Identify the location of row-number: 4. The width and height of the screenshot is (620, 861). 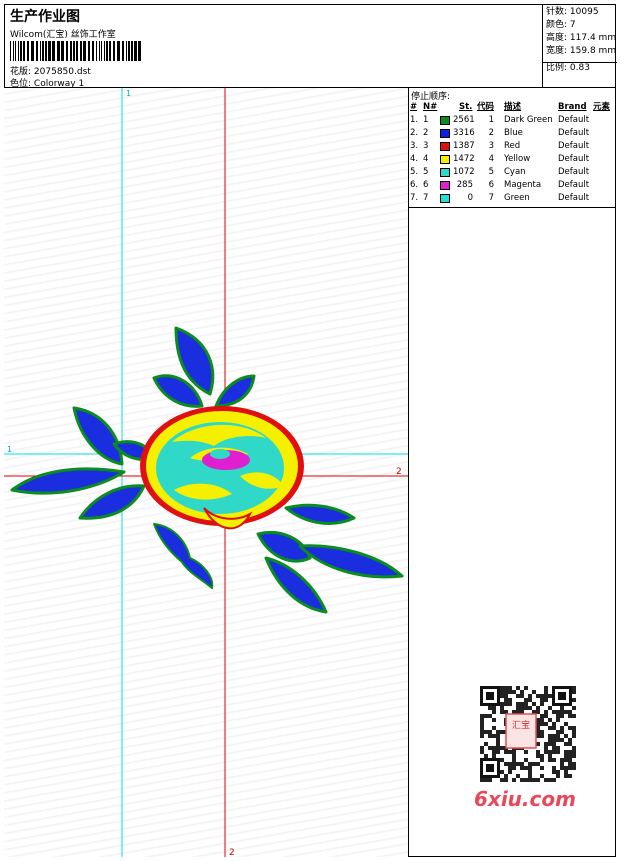
(426, 159).